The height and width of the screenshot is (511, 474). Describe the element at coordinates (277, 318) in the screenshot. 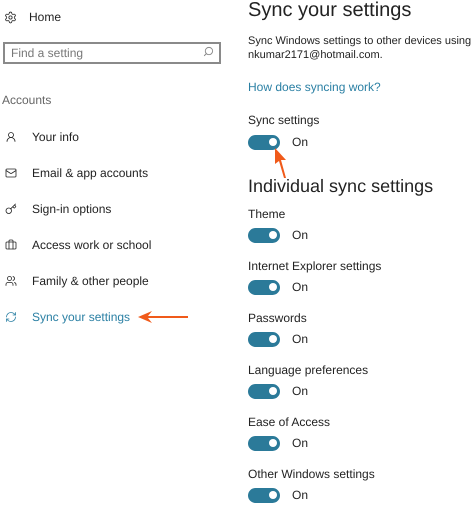

I see `setting-label: Passwords` at that location.